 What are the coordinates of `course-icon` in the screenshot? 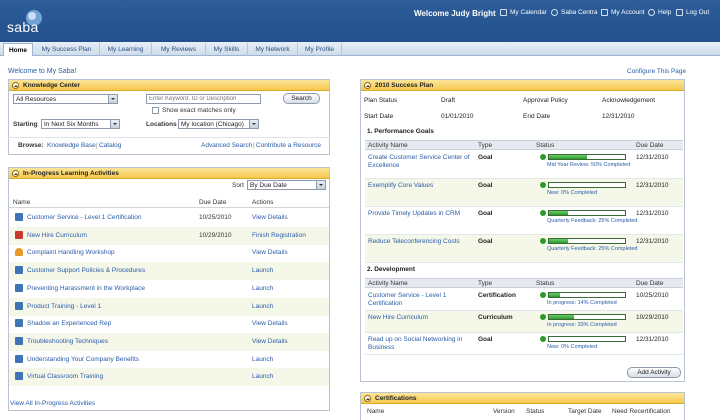 It's located at (19, 376).